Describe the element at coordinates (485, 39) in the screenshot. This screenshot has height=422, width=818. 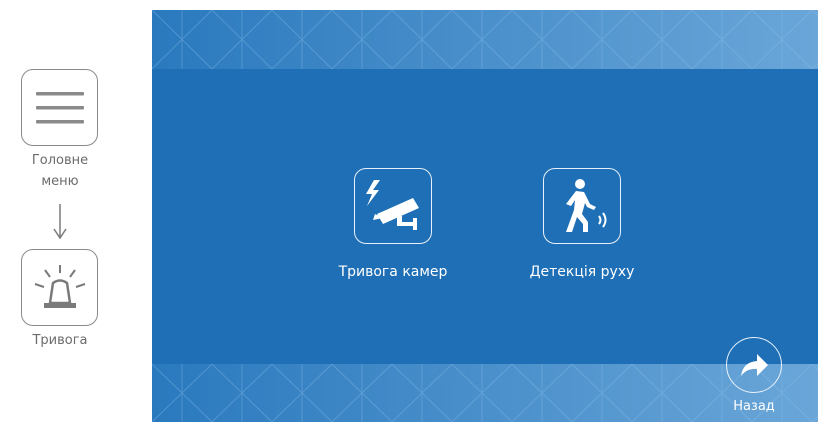
I see `top-decorative-band` at that location.